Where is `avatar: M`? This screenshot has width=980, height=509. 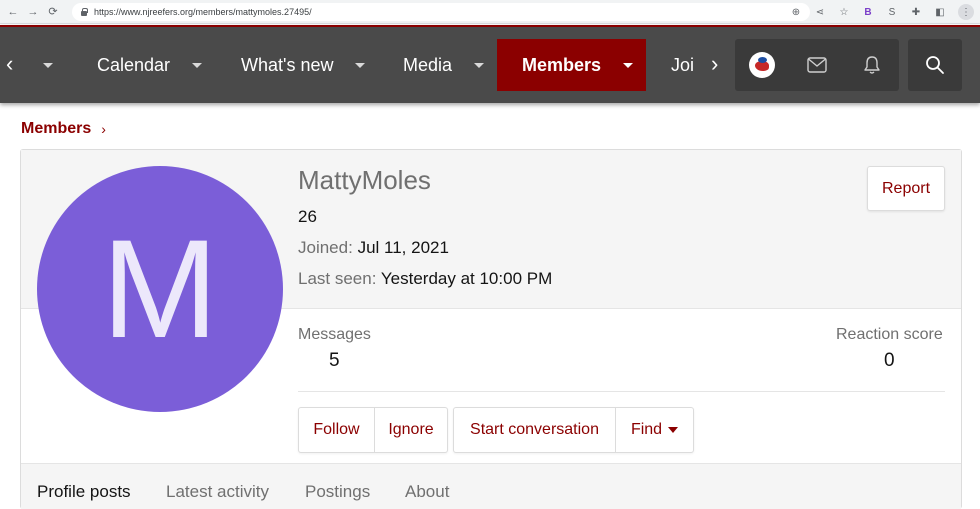 avatar: M is located at coordinates (160, 289).